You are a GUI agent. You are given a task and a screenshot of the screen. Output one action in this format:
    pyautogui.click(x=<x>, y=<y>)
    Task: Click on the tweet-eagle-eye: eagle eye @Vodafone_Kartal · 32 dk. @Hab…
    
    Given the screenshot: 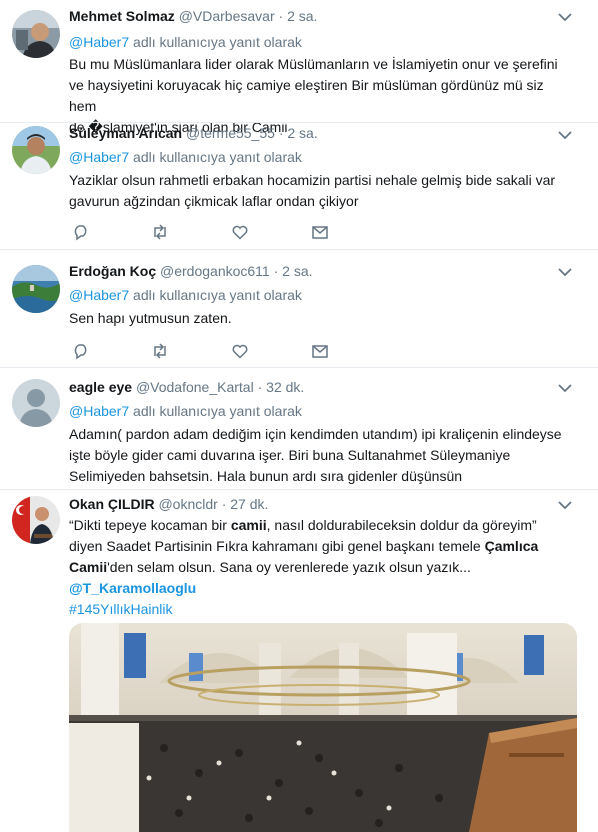 What is the action you would take?
    pyautogui.click(x=299, y=428)
    